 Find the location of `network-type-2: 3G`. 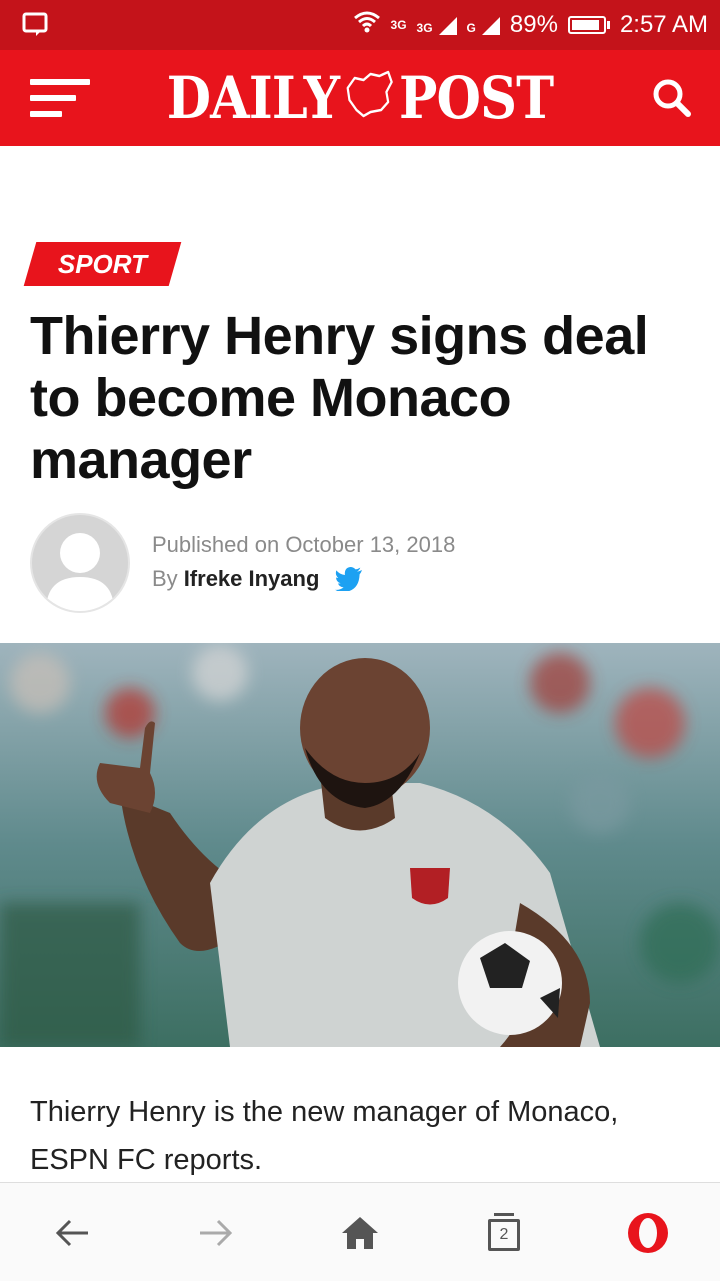

network-type-2: 3G is located at coordinates (424, 28).